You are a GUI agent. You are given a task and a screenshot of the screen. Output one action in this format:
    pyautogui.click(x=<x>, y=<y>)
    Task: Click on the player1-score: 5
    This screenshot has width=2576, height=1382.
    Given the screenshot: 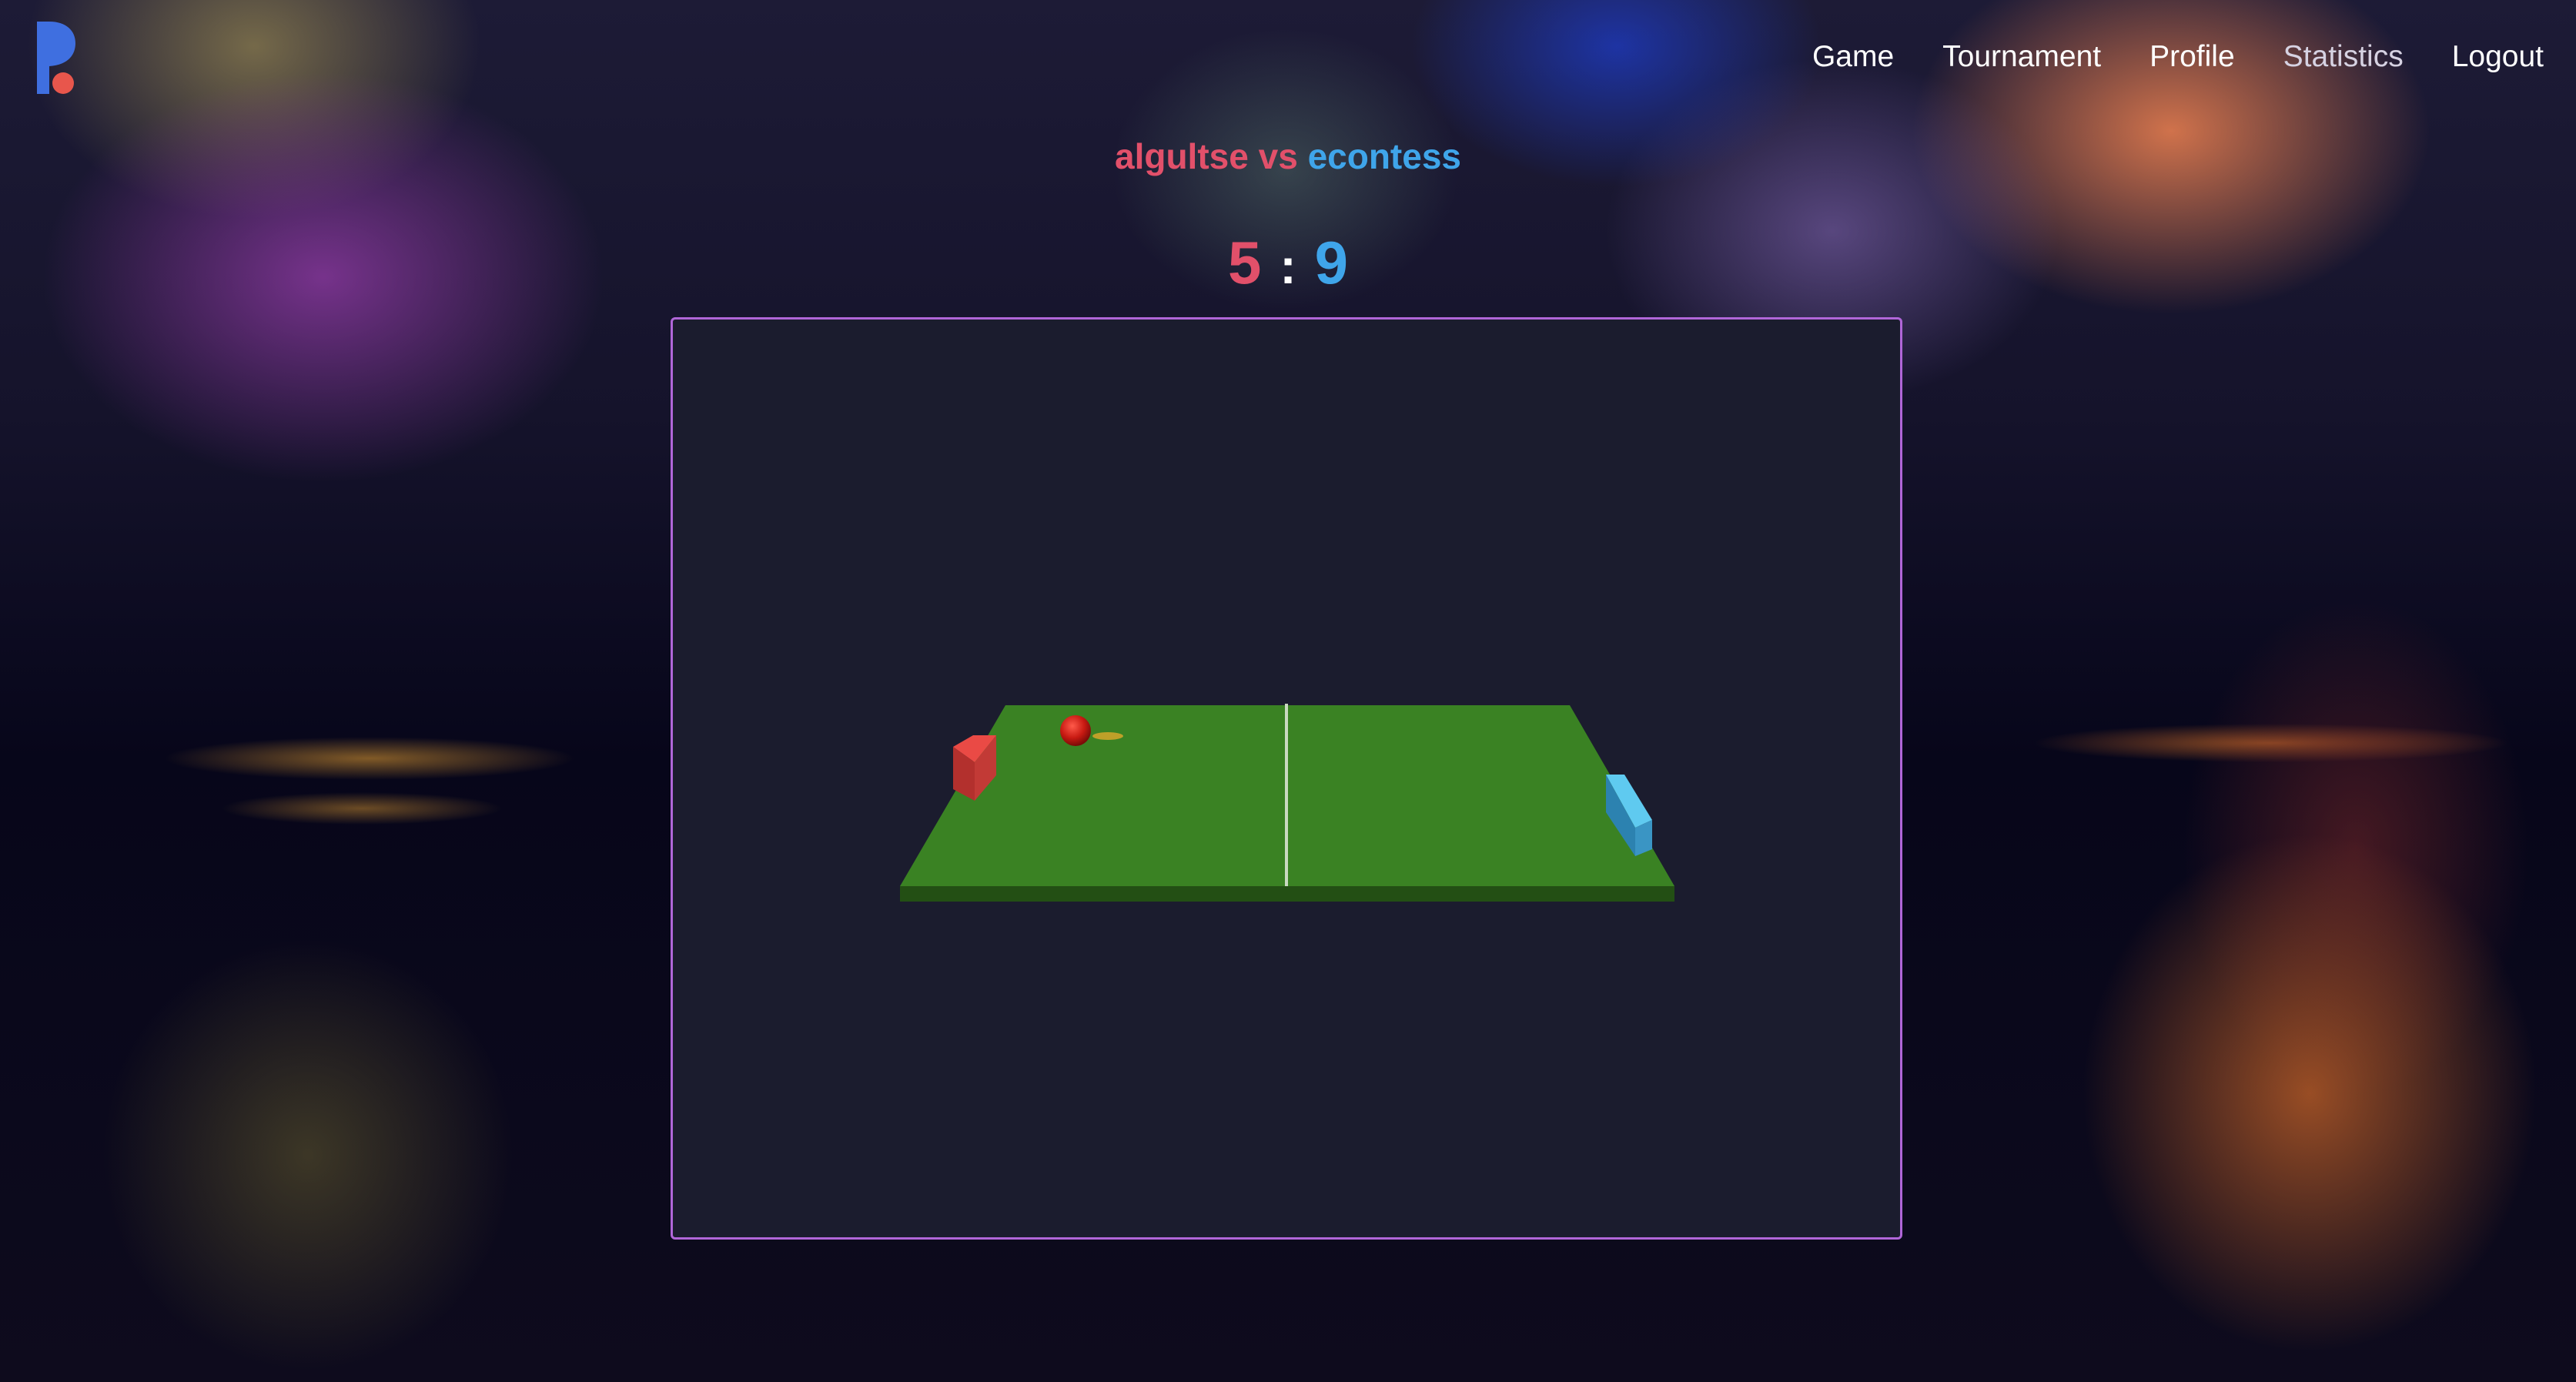 What is the action you would take?
    pyautogui.click(x=1244, y=262)
    